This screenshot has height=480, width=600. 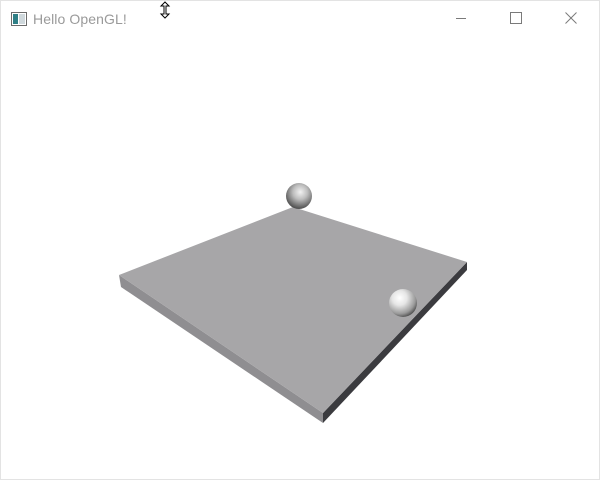 I want to click on window-title: Hello OpenGL!, so click(x=80, y=19).